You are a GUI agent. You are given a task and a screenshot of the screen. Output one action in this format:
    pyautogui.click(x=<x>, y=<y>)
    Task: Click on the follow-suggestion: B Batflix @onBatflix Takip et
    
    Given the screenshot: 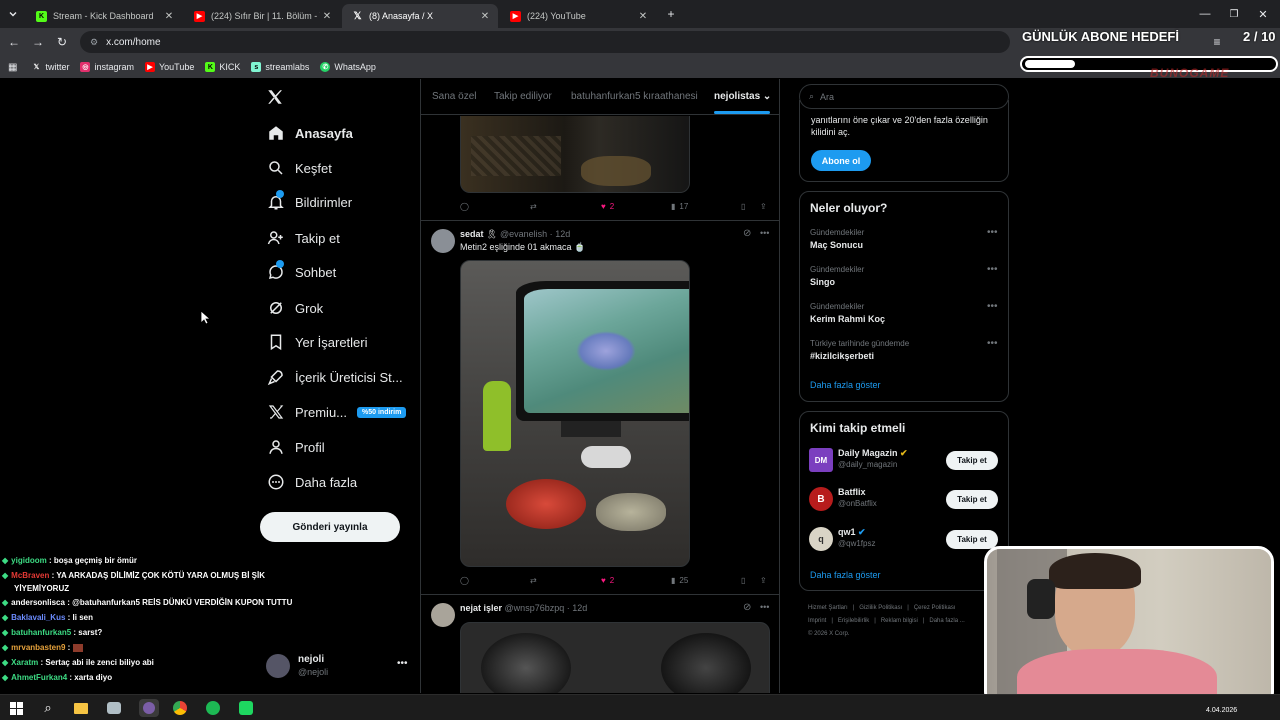 What is the action you would take?
    pyautogui.click(x=905, y=500)
    